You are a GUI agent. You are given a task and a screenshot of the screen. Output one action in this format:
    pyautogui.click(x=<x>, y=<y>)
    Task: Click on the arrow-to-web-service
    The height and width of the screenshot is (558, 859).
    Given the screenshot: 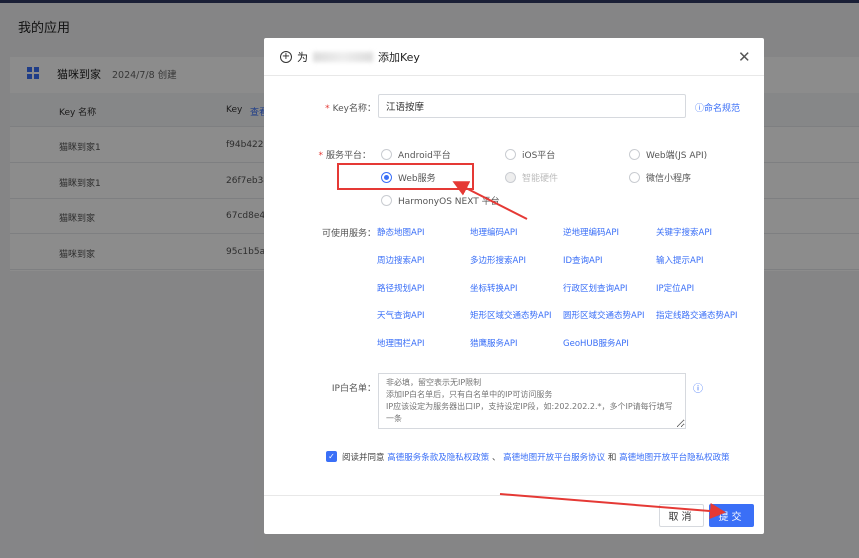 What is the action you would take?
    pyautogui.click(x=490, y=200)
    